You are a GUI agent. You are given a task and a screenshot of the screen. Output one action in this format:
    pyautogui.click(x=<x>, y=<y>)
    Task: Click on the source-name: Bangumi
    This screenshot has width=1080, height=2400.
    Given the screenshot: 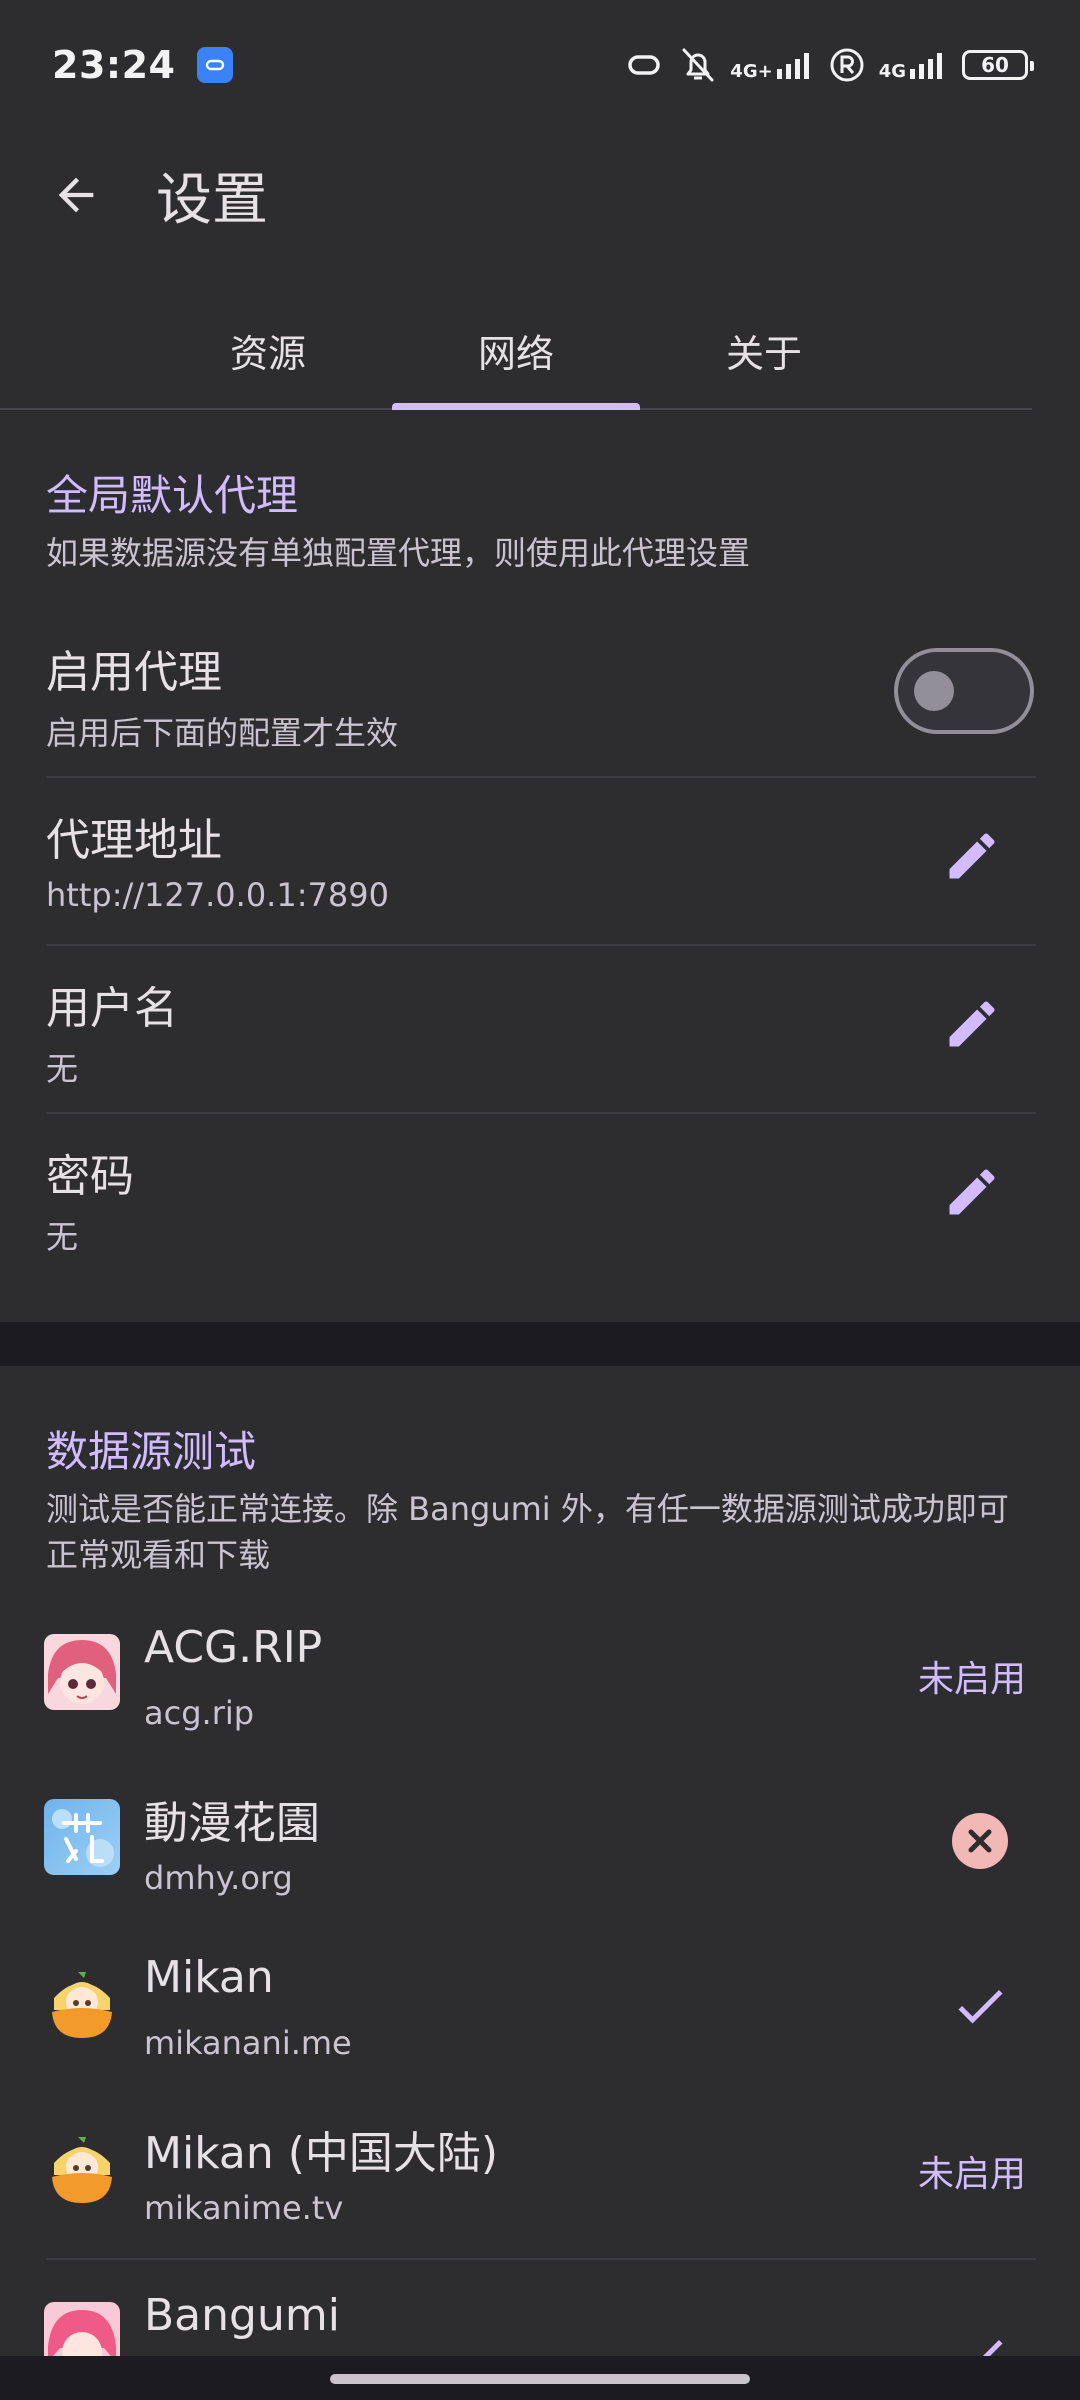 What is the action you would take?
    pyautogui.click(x=242, y=2315)
    